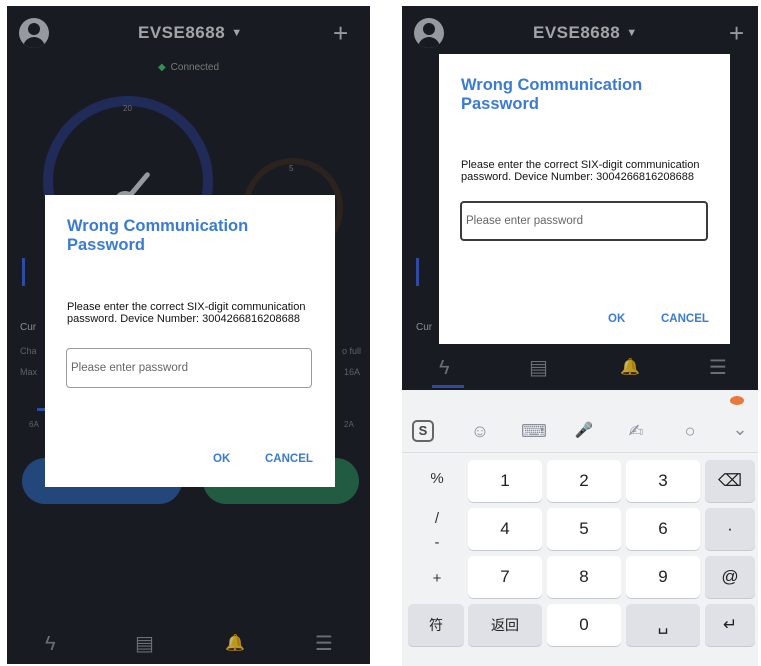  What do you see at coordinates (730, 625) in the screenshot?
I see `enter-key: ↵` at bounding box center [730, 625].